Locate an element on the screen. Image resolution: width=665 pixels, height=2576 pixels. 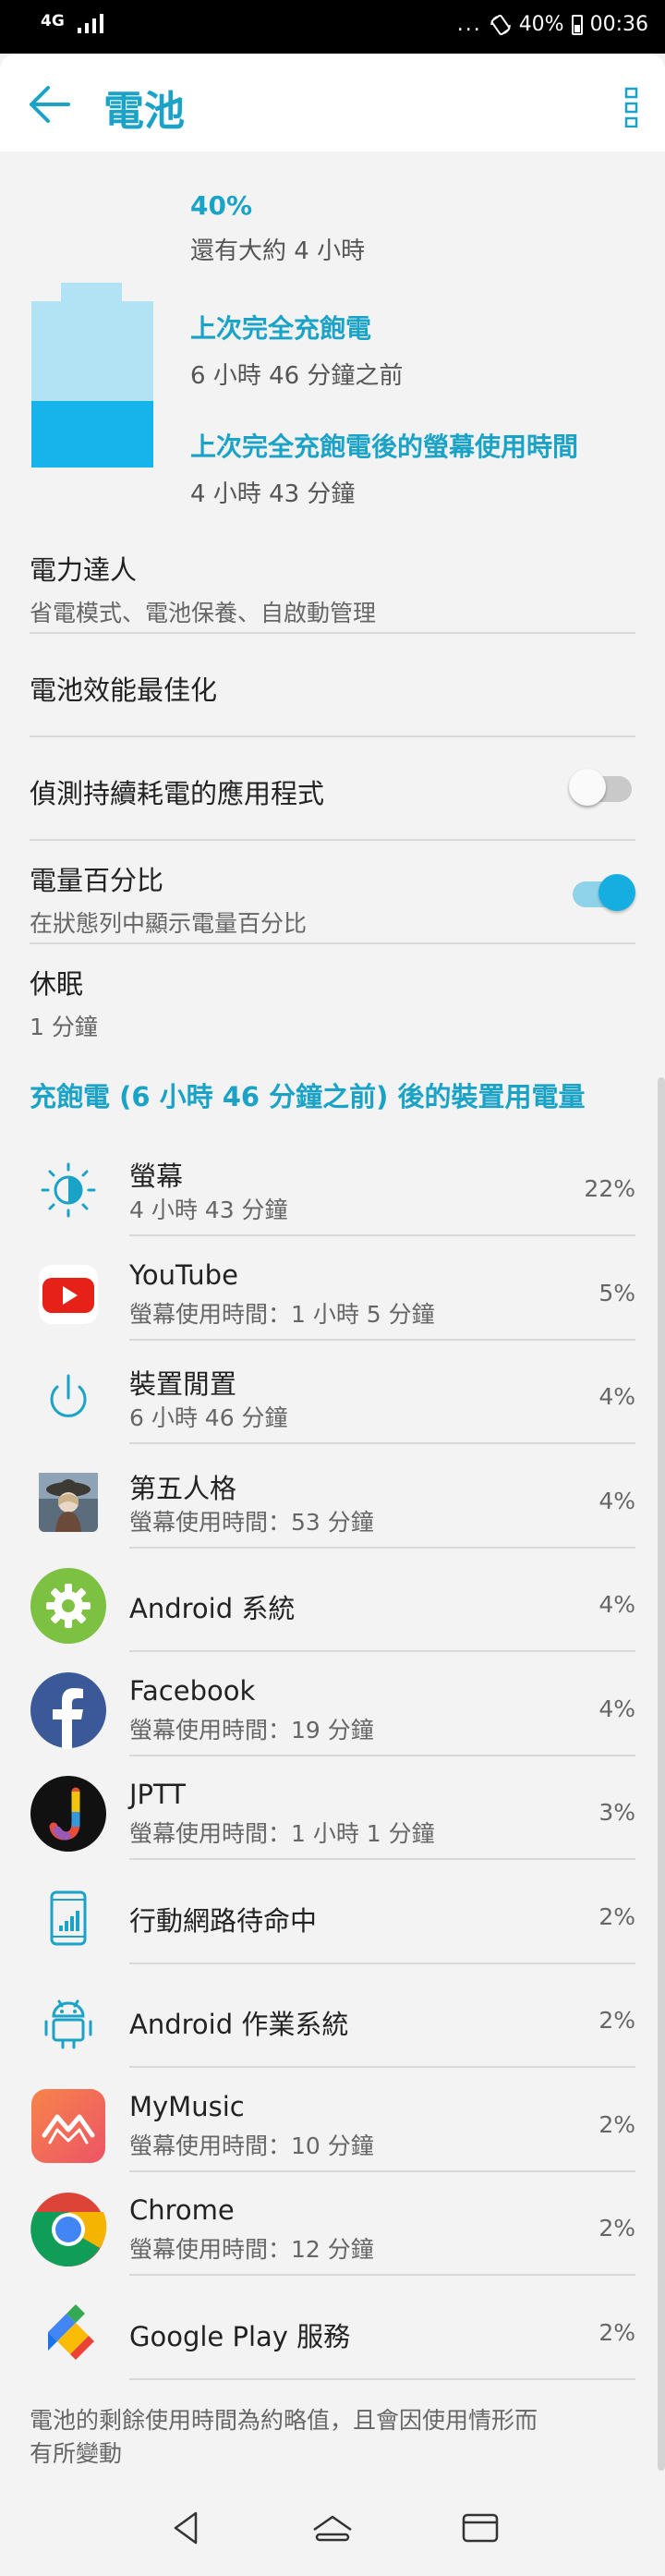
usage-detail: 6 小時 46 分鐘 is located at coordinates (208, 1417).